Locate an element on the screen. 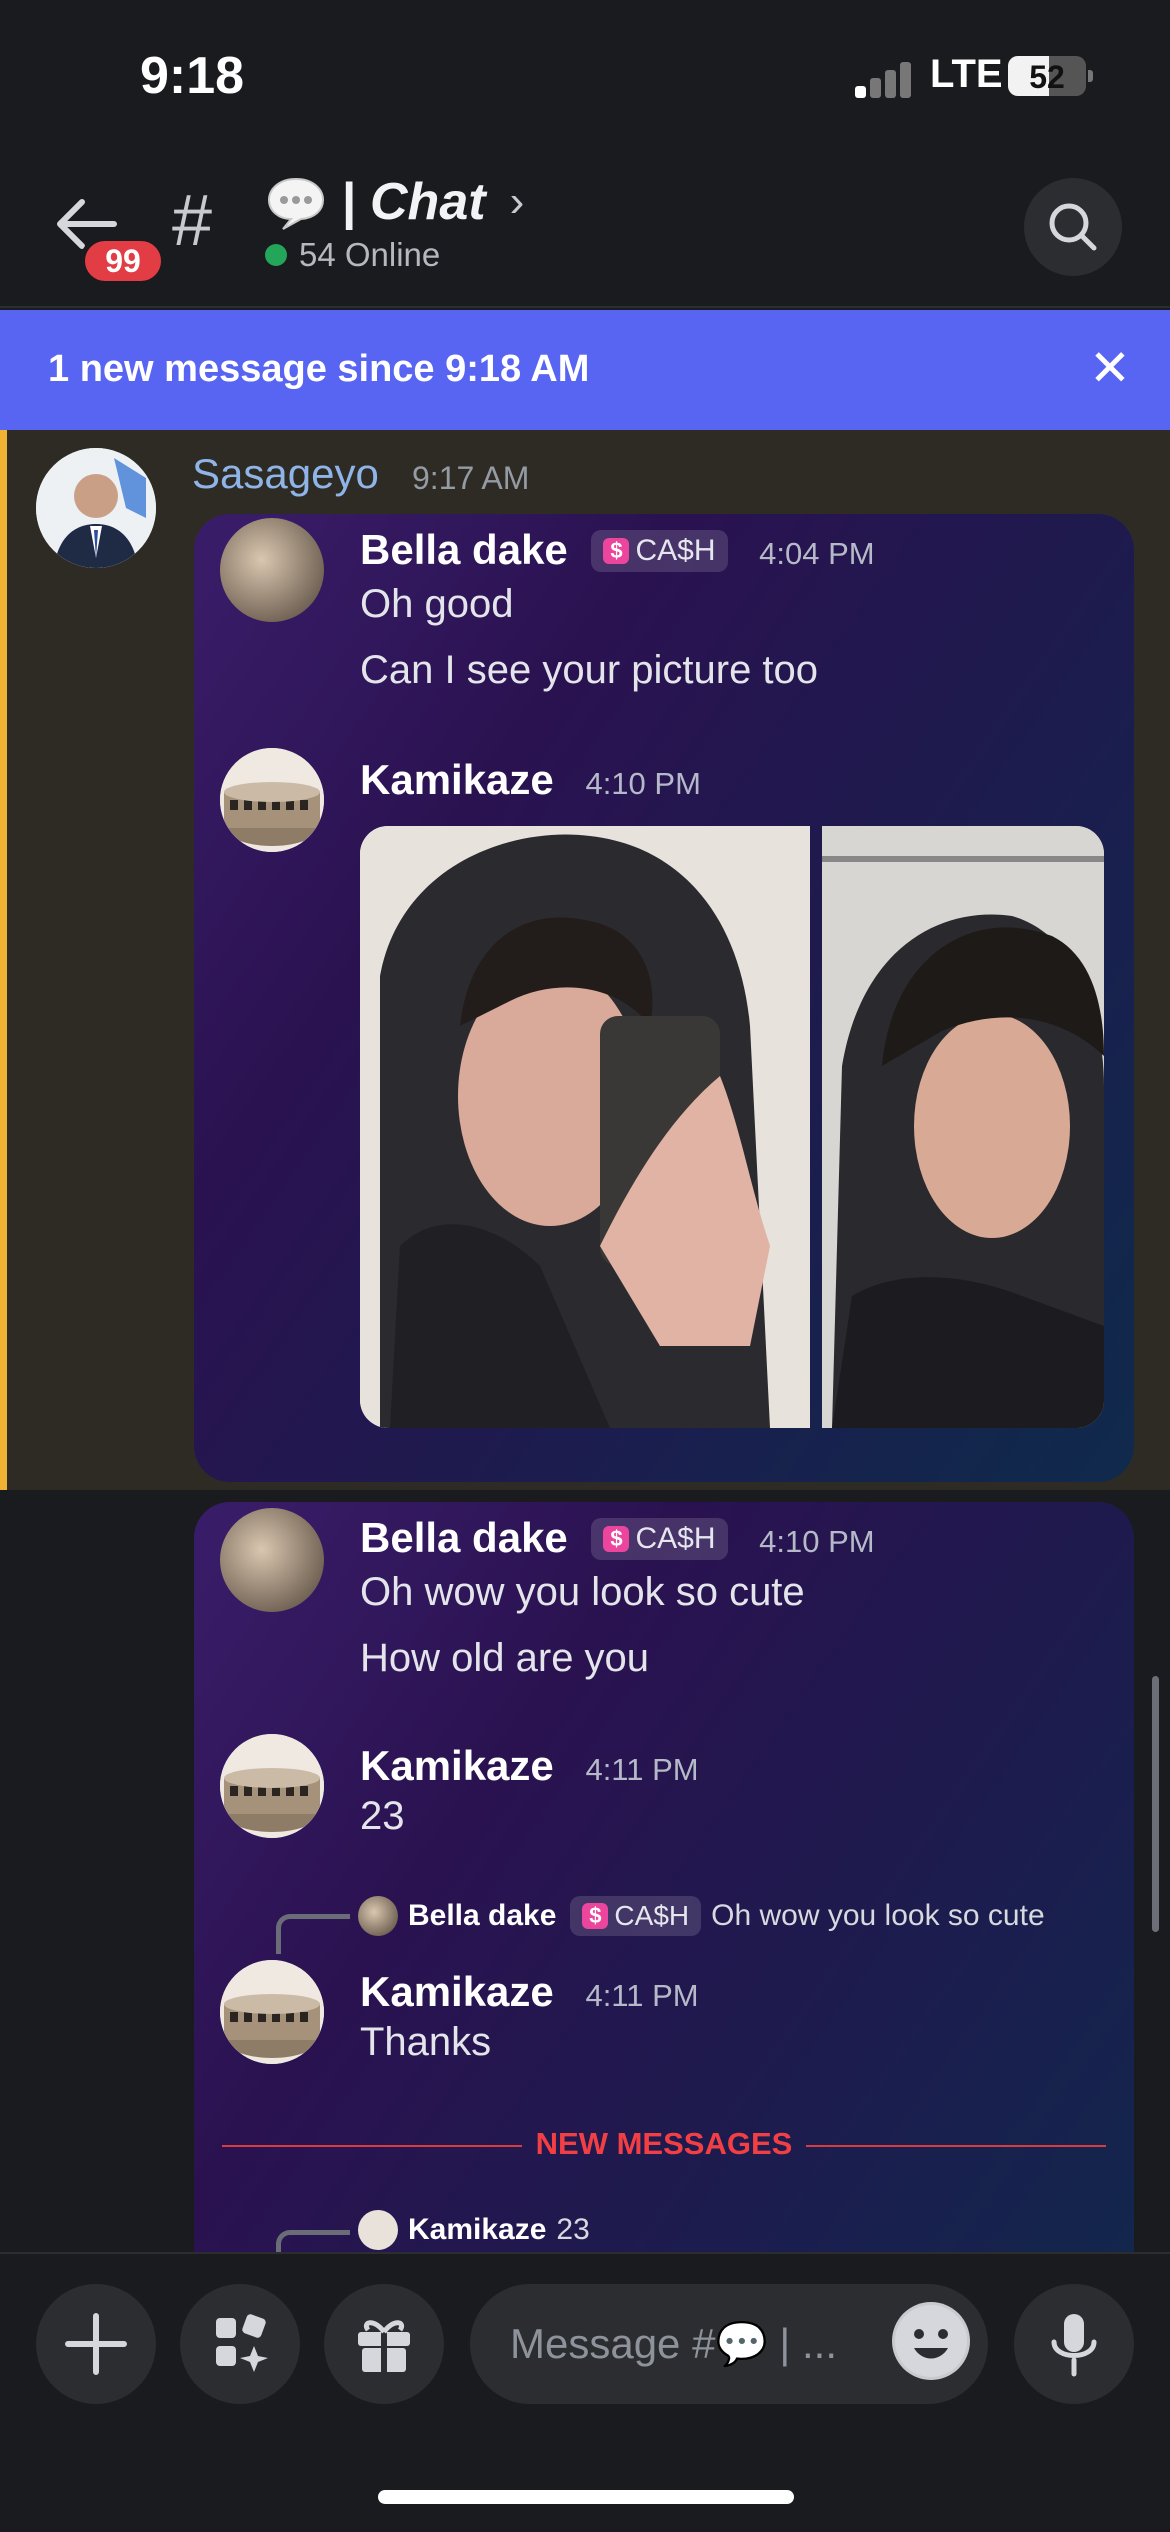  apps-button is located at coordinates (240, 2344).